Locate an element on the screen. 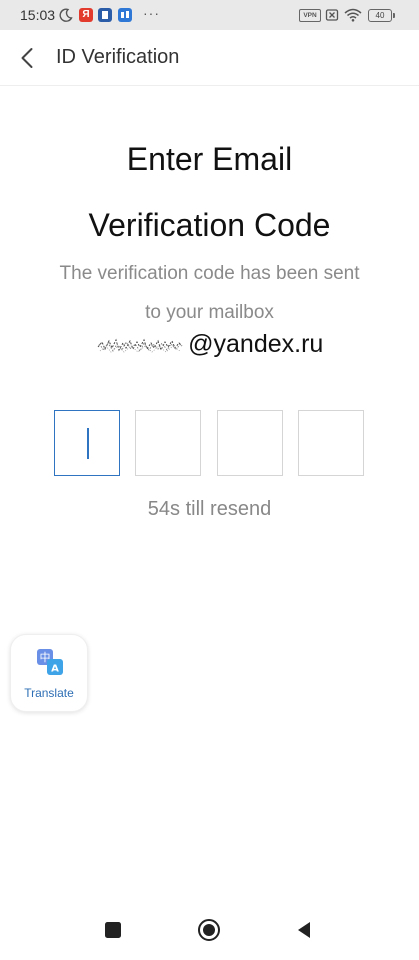  status-bar: 15:03 Я ··· VPN 40 is located at coordinates (209, 15).